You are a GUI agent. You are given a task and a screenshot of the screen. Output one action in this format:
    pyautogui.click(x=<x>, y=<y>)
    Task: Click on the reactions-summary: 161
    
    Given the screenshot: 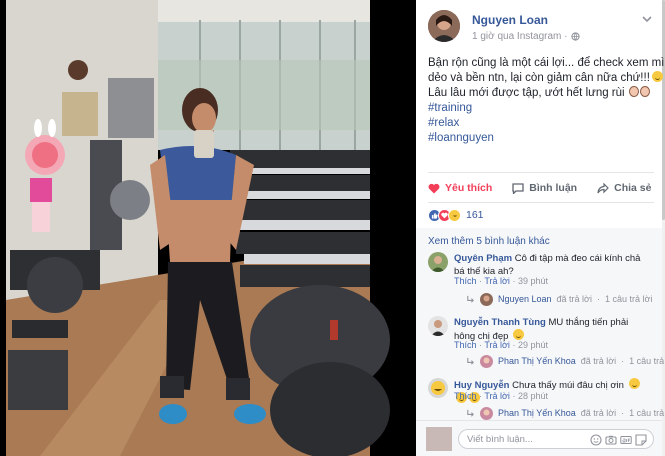 What is the action you would take?
    pyautogui.click(x=456, y=215)
    